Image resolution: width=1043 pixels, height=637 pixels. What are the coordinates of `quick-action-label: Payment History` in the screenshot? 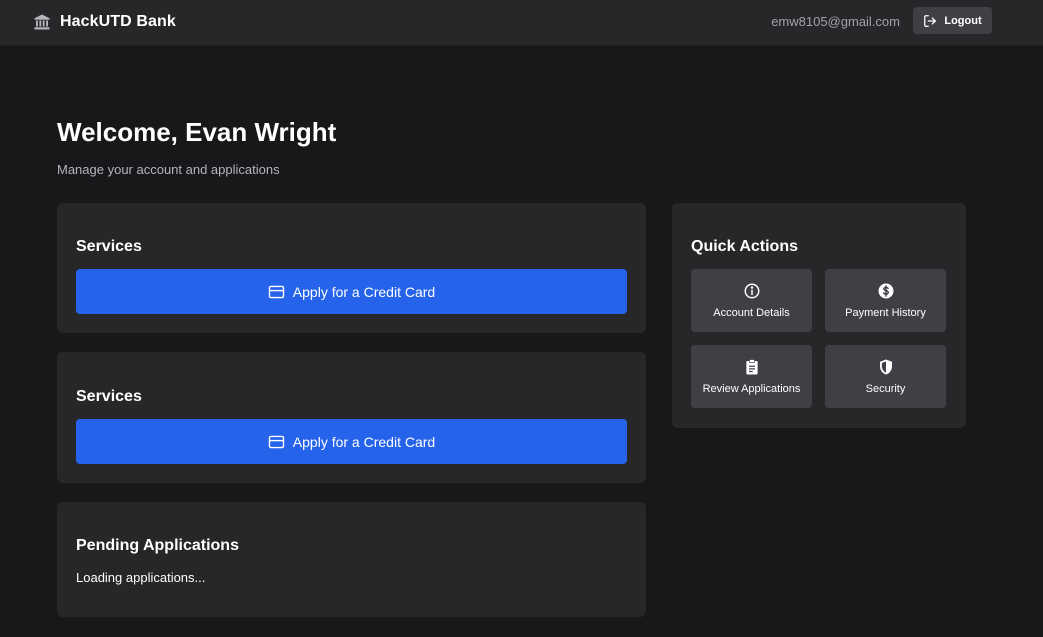 It's located at (885, 313).